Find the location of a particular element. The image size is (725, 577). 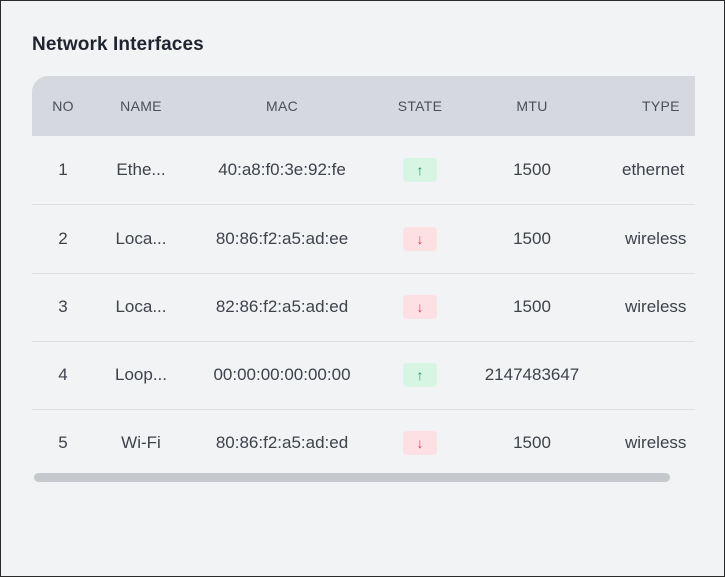

scrollbar-thumb is located at coordinates (352, 477).